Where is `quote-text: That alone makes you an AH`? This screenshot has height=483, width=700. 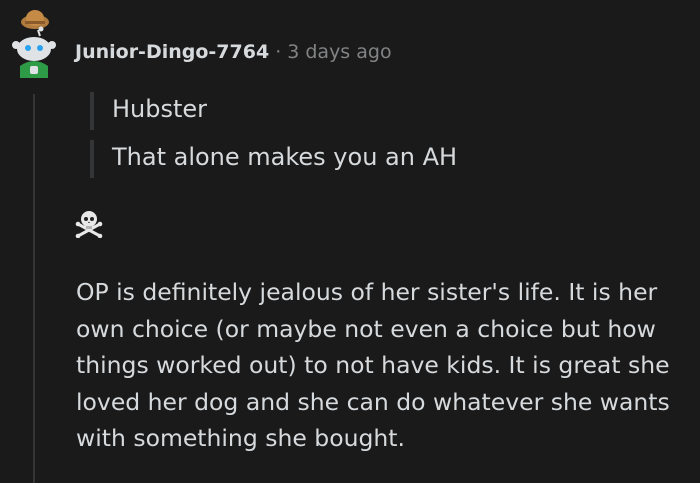 quote-text: That alone makes you an AH is located at coordinates (285, 157).